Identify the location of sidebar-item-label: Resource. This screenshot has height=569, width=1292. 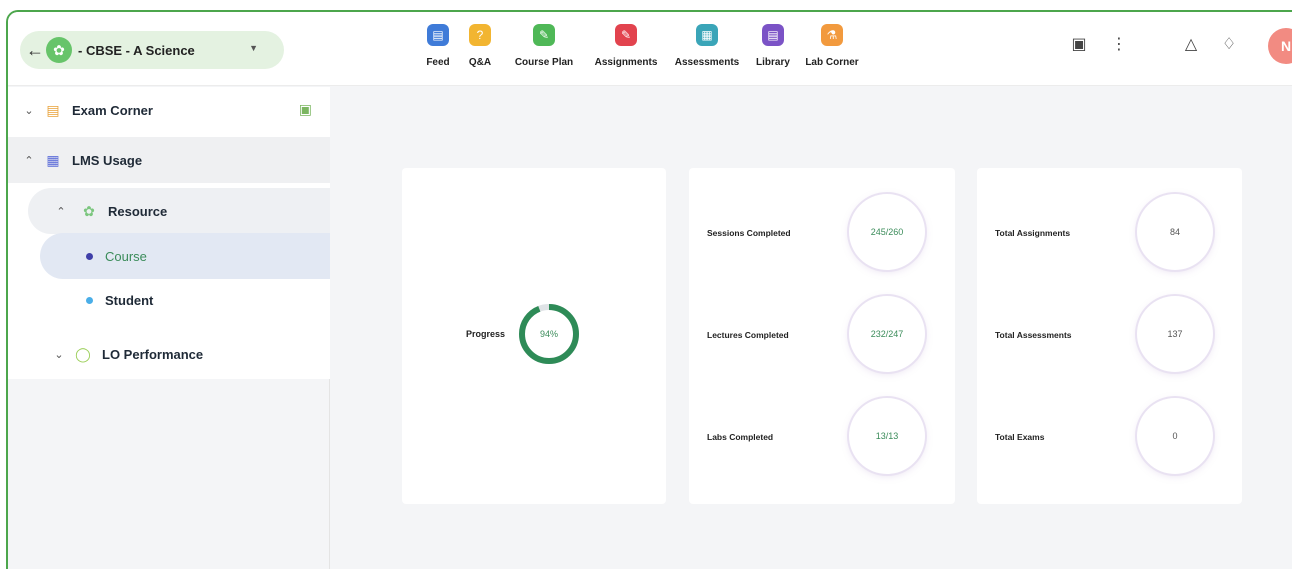
(138, 211).